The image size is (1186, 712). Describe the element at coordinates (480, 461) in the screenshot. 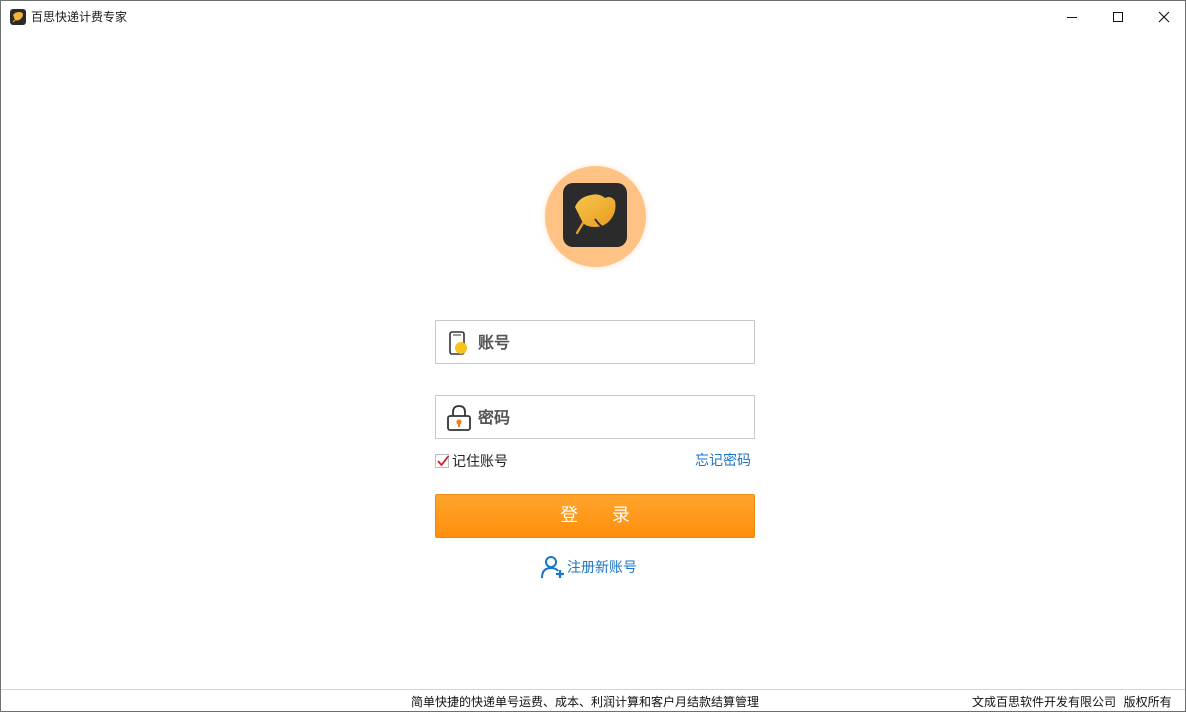

I see `remember-label: 记住账号` at that location.